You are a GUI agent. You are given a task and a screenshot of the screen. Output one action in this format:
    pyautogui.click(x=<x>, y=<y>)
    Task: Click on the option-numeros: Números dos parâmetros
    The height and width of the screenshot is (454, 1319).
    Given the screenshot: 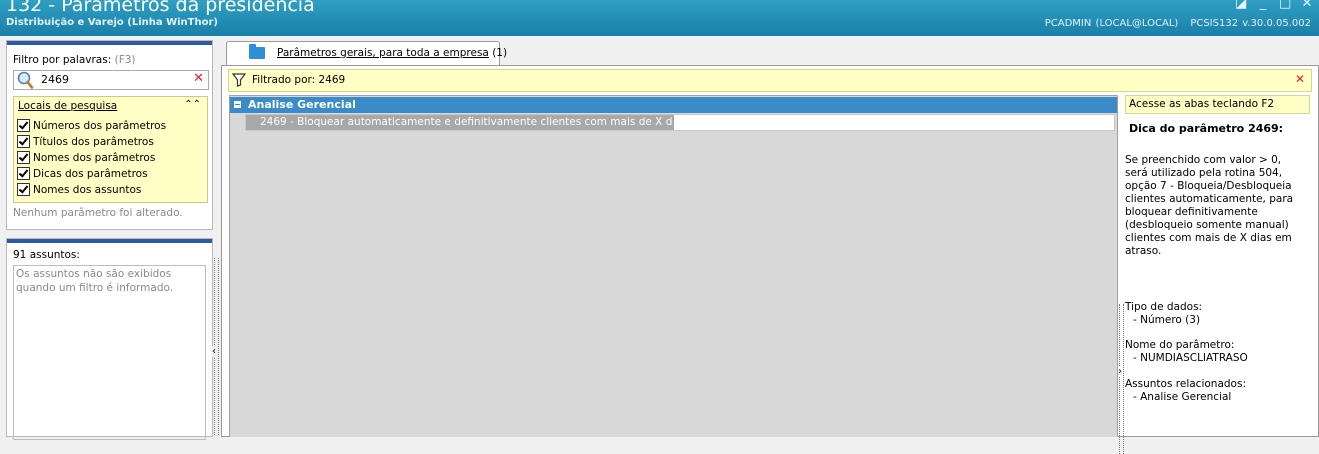 What is the action you would take?
    pyautogui.click(x=91, y=125)
    